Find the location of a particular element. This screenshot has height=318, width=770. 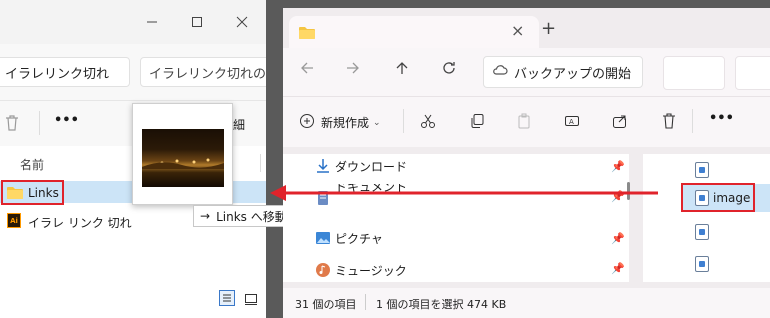

details-view-icon is located at coordinates (227, 298).